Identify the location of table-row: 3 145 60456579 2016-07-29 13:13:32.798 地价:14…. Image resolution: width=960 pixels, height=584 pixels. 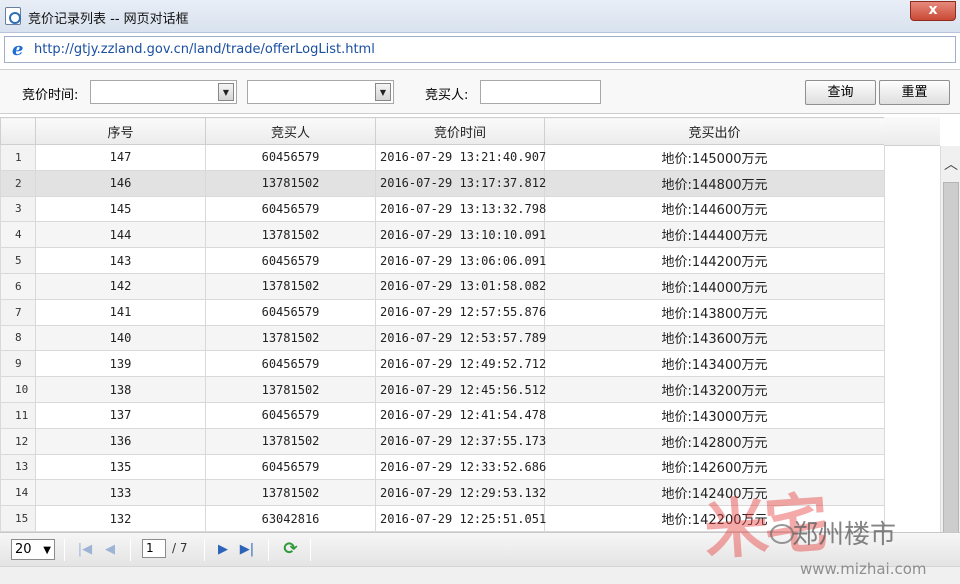
(442, 209).